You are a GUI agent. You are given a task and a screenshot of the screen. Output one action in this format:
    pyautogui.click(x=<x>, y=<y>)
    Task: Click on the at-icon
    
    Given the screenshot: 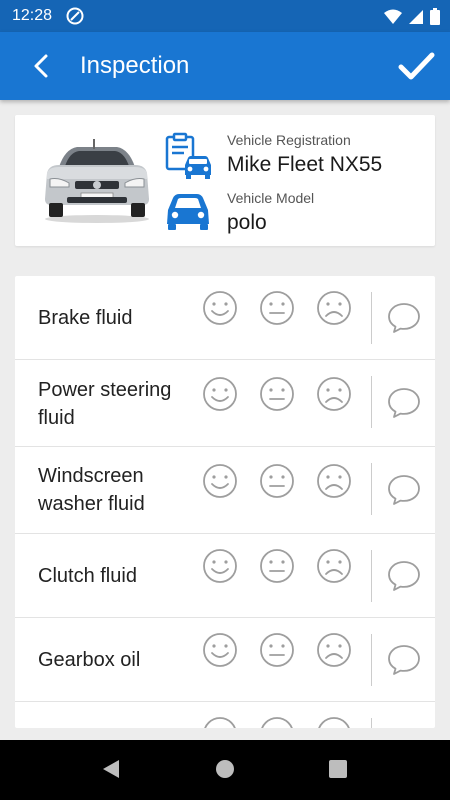 What is the action you would take?
    pyautogui.click(x=75, y=18)
    